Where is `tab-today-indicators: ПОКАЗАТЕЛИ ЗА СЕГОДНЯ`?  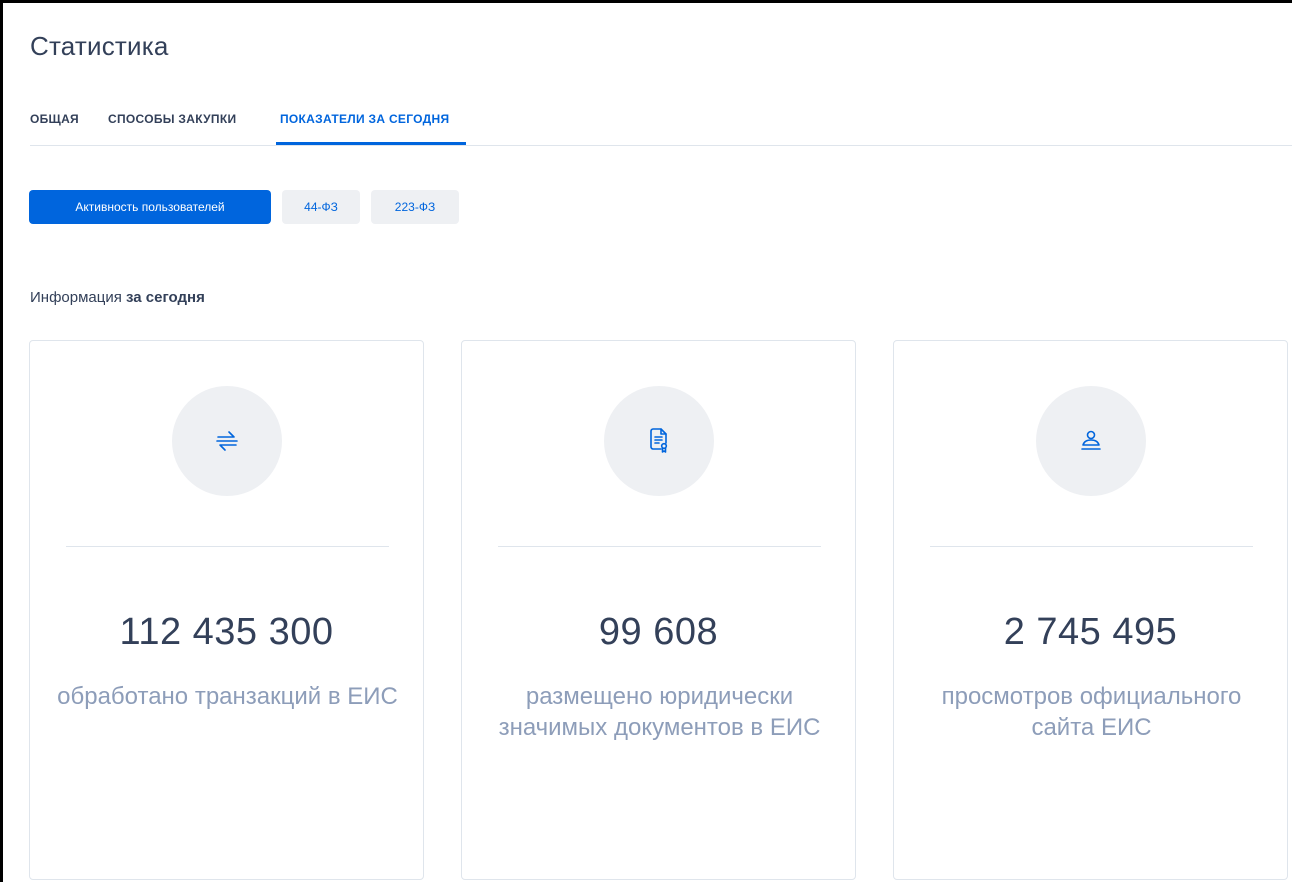
tab-today-indicators: ПОКАЗАТЕЛИ ЗА СЕГОДНЯ is located at coordinates (364, 119).